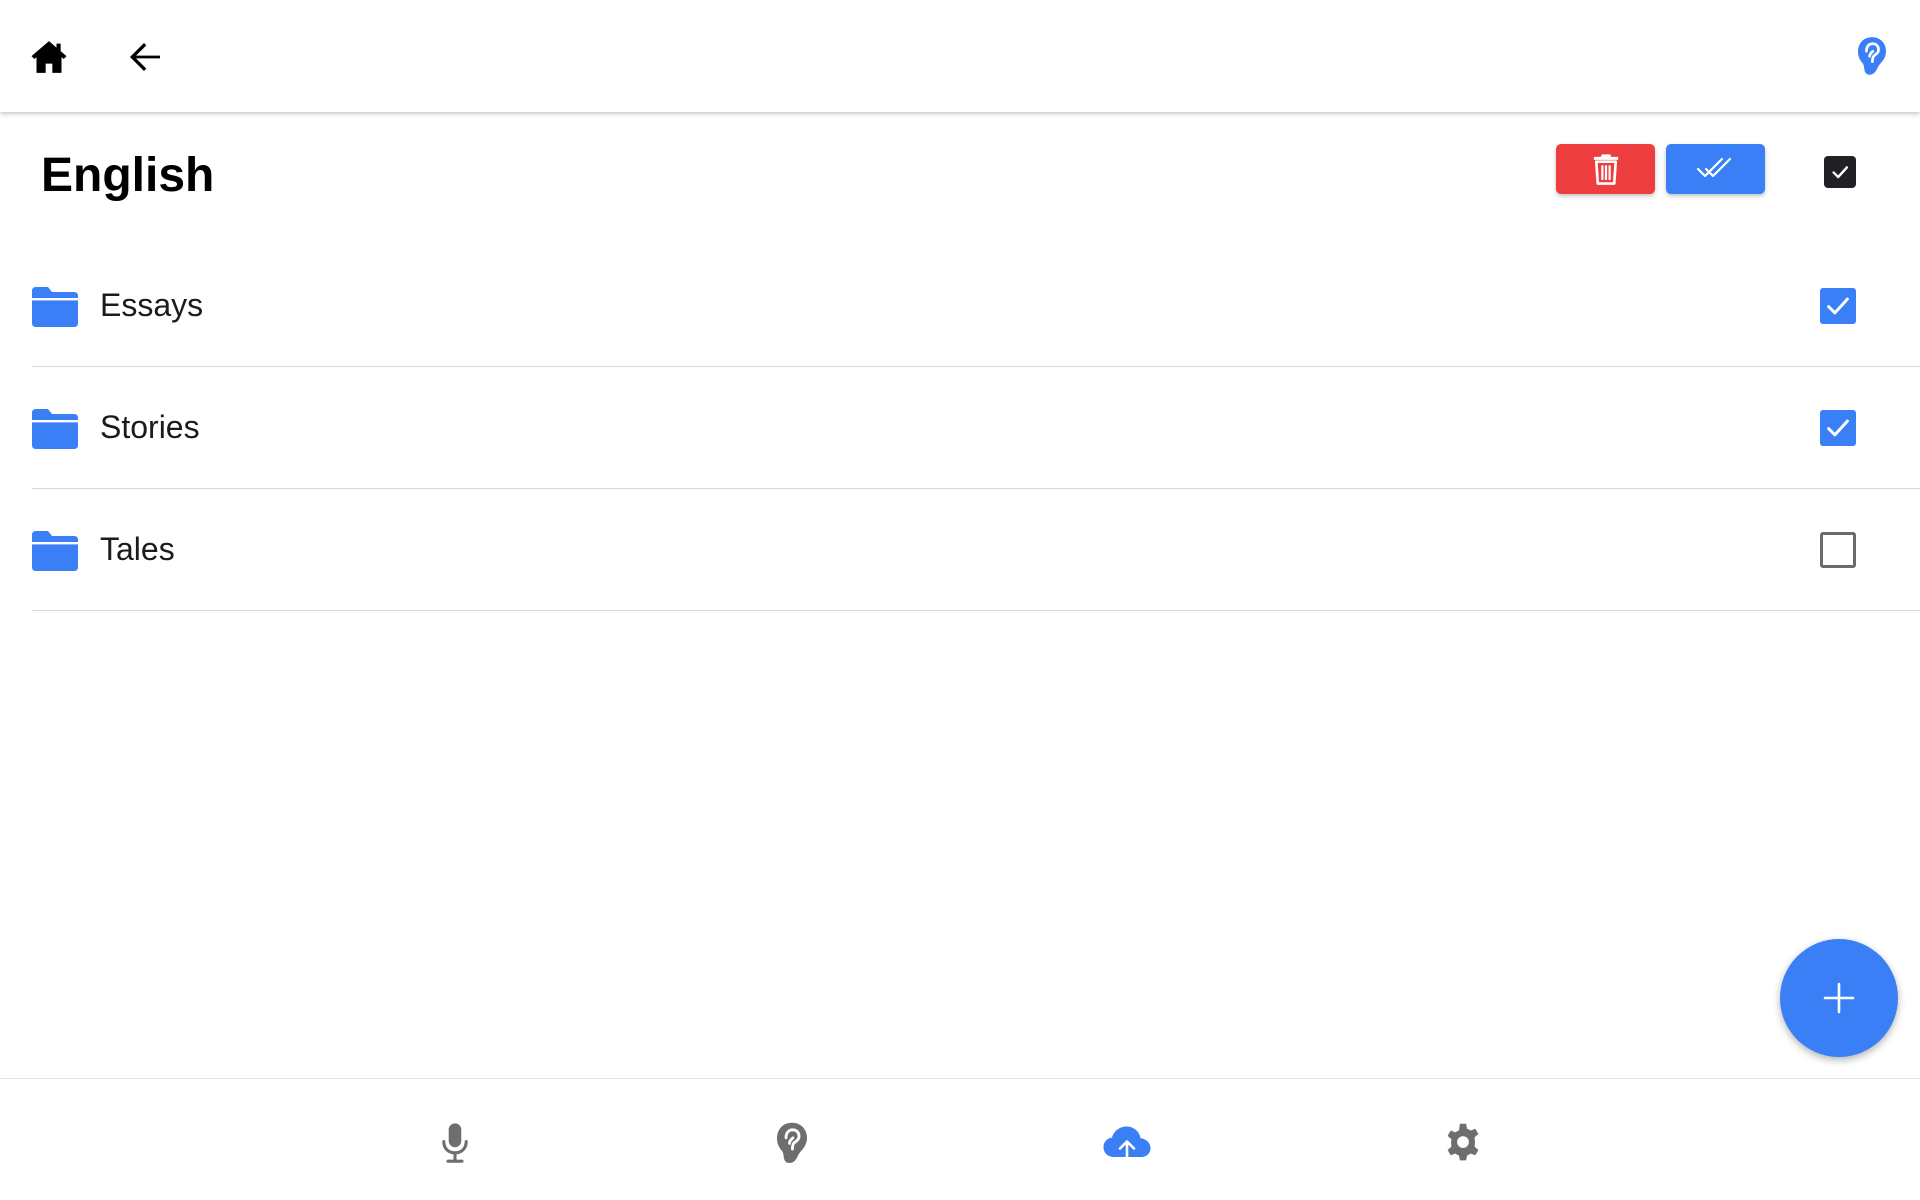  What do you see at coordinates (960, 1139) in the screenshot?
I see `bottom-navigation` at bounding box center [960, 1139].